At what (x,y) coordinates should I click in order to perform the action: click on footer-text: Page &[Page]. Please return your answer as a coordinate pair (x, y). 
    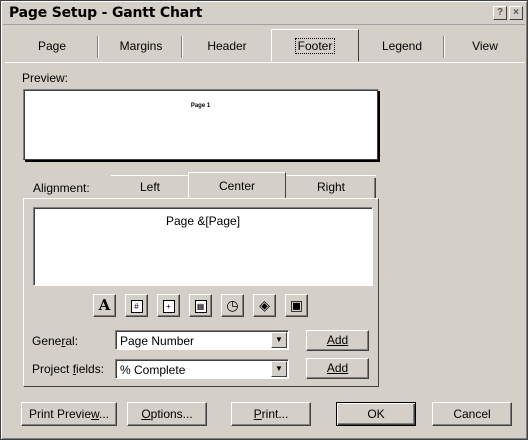
    Looking at the image, I should click on (203, 221).